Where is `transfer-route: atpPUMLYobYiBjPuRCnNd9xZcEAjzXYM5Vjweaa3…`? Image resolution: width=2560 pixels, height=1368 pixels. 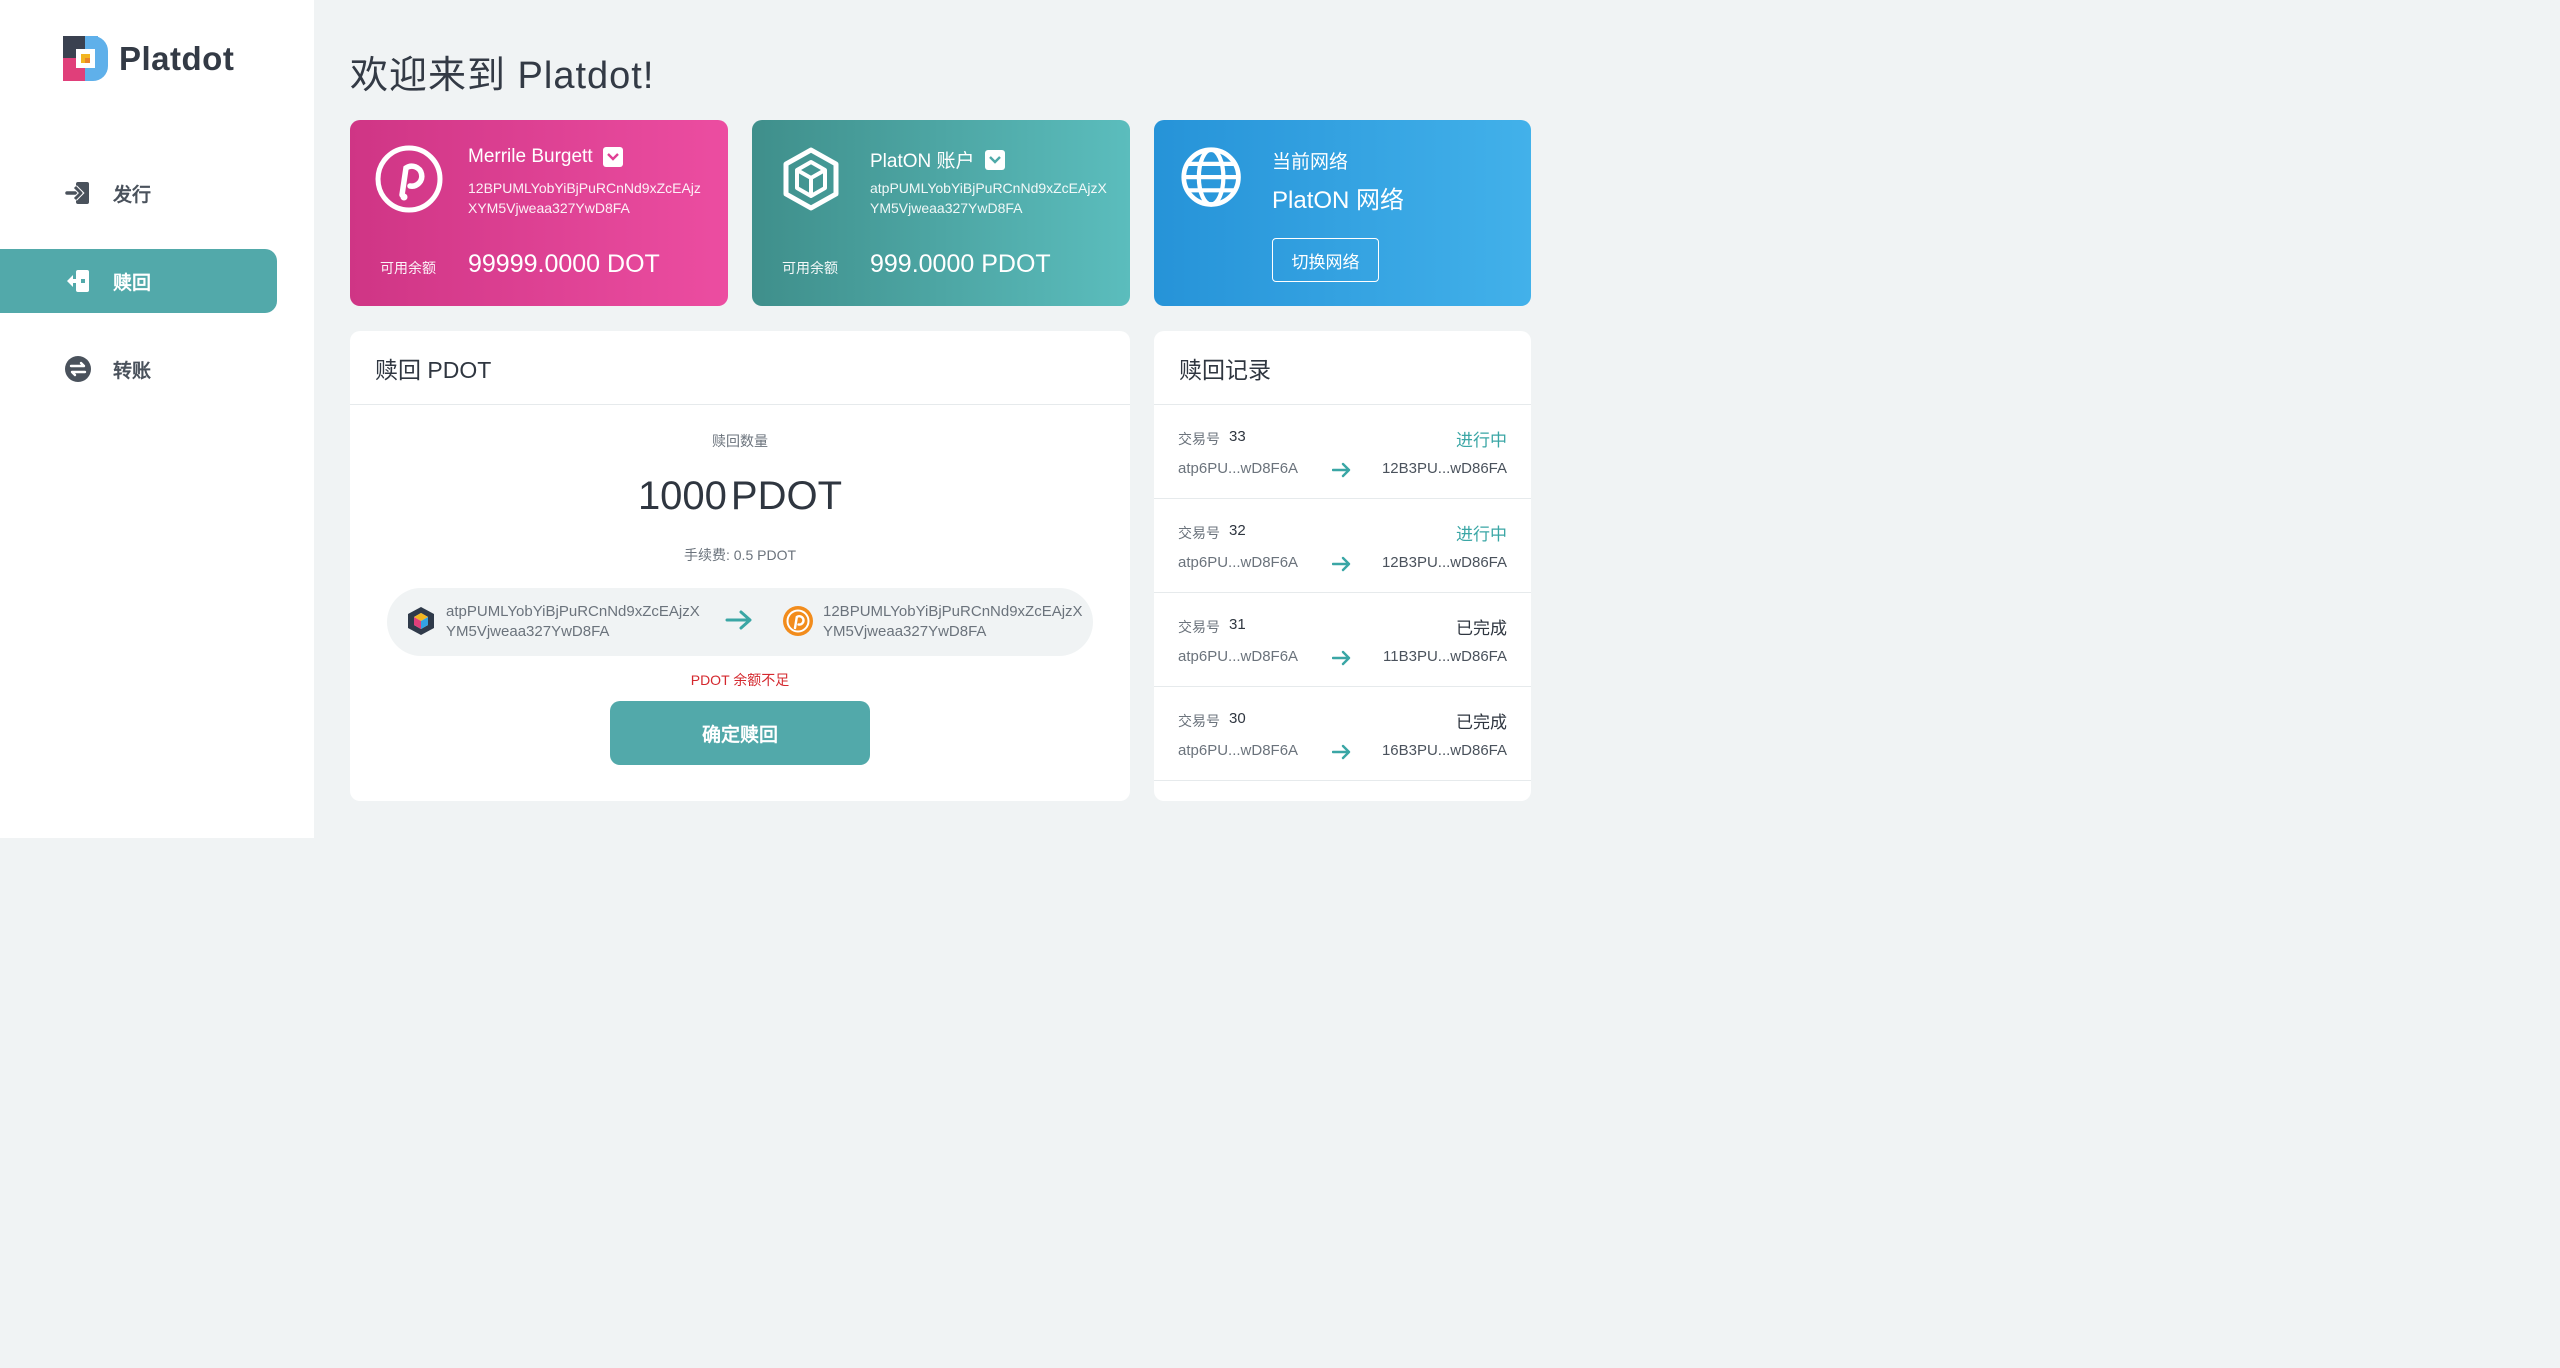 transfer-route: atpPUMLYobYiBjPuRCnNd9xZcEAjzXYM5Vjweaa3… is located at coordinates (740, 622).